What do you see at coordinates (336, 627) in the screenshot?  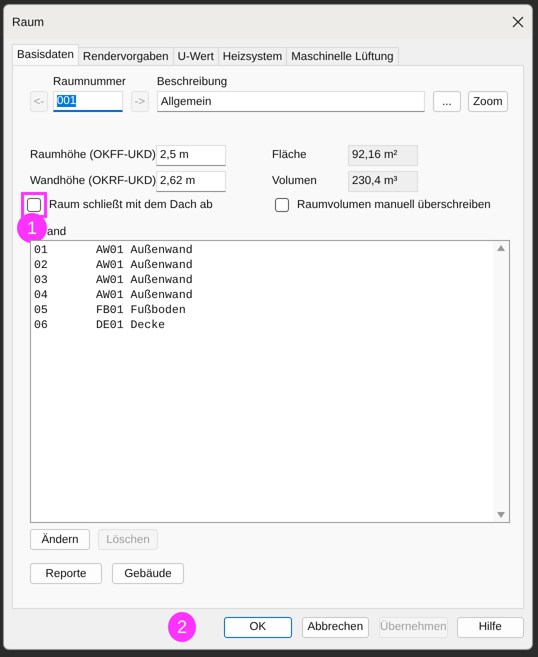 I see `dialog-button: Abbrechen` at bounding box center [336, 627].